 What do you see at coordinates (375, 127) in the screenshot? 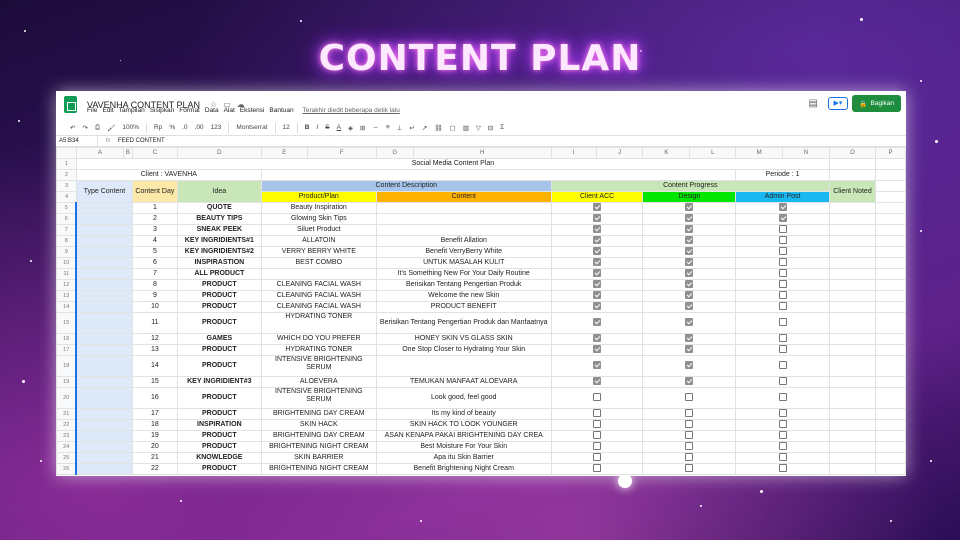
I see `merge-cells-icon: ⇔` at bounding box center [375, 127].